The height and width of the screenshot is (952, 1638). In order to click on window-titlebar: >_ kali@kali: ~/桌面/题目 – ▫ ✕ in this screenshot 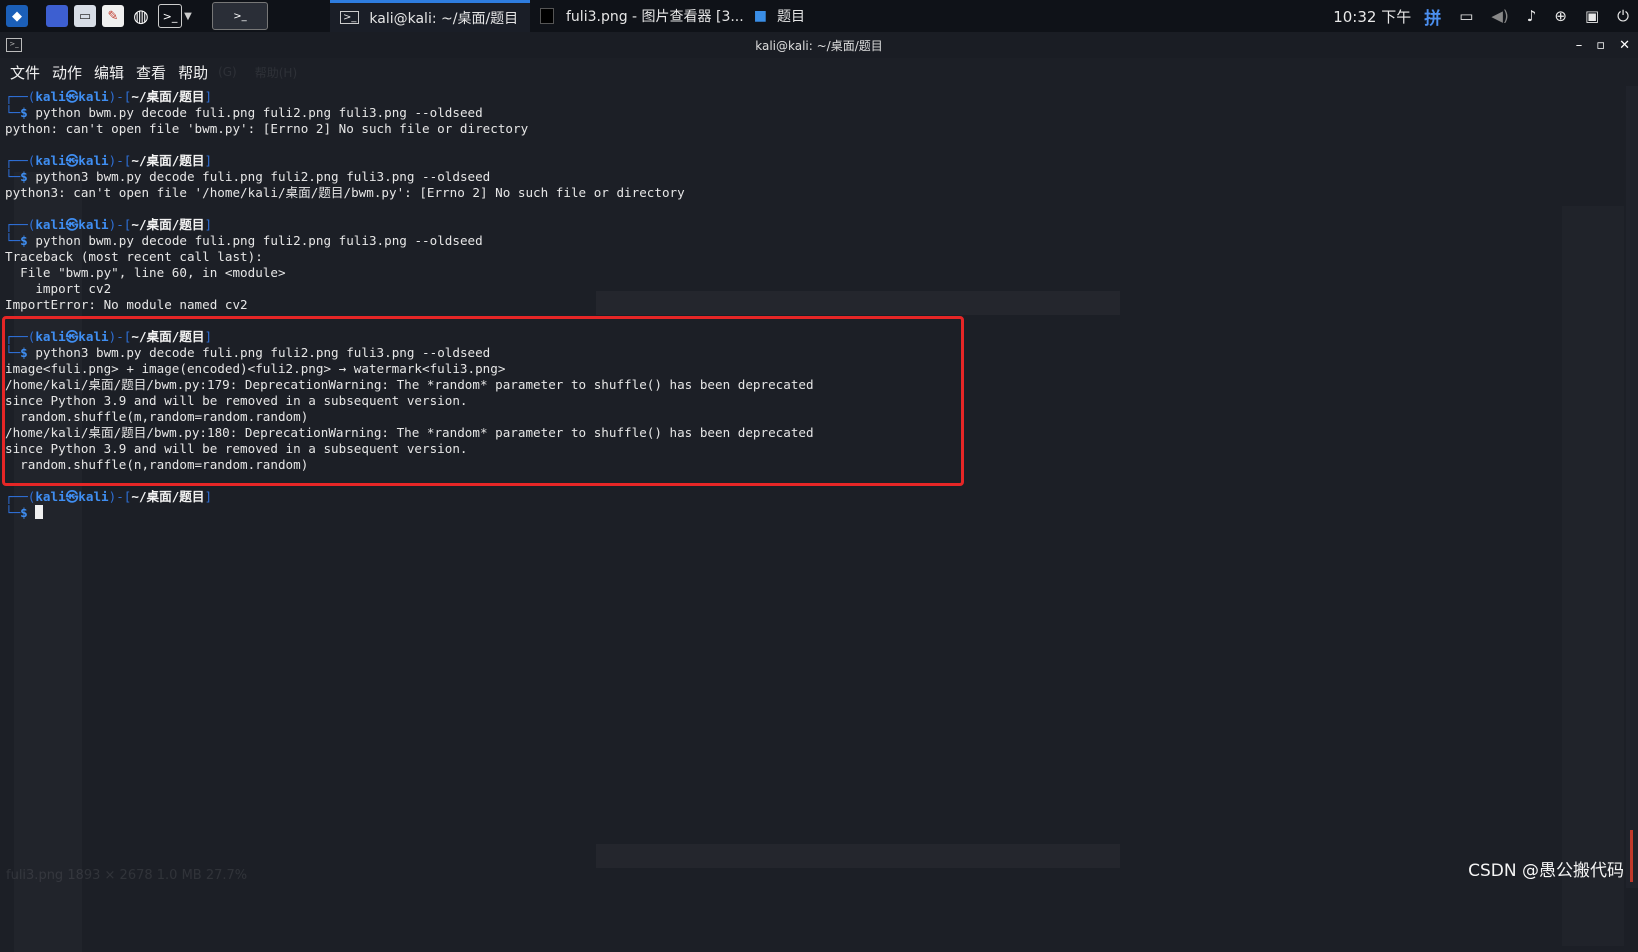, I will do `click(819, 45)`.